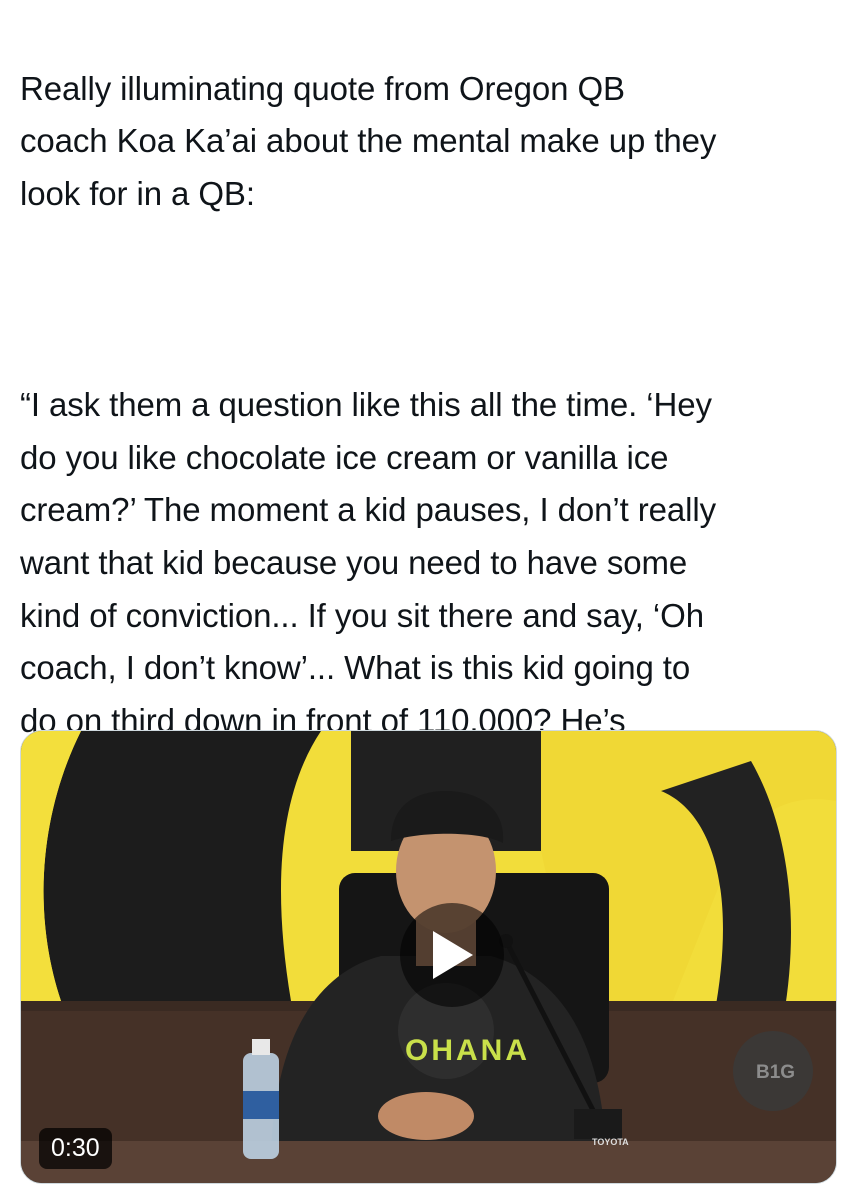 The image size is (855, 1200). Describe the element at coordinates (610, 1142) in the screenshot. I see `sponsor-text: TOYOTA` at that location.